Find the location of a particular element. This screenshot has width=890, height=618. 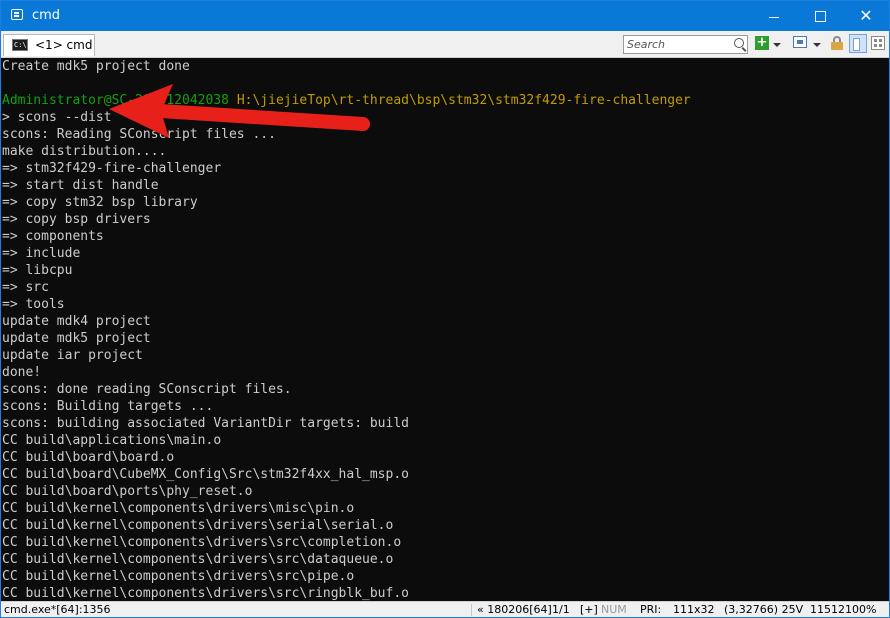

tab-cmd: C:\ <1> cmd is located at coordinates (49, 45).